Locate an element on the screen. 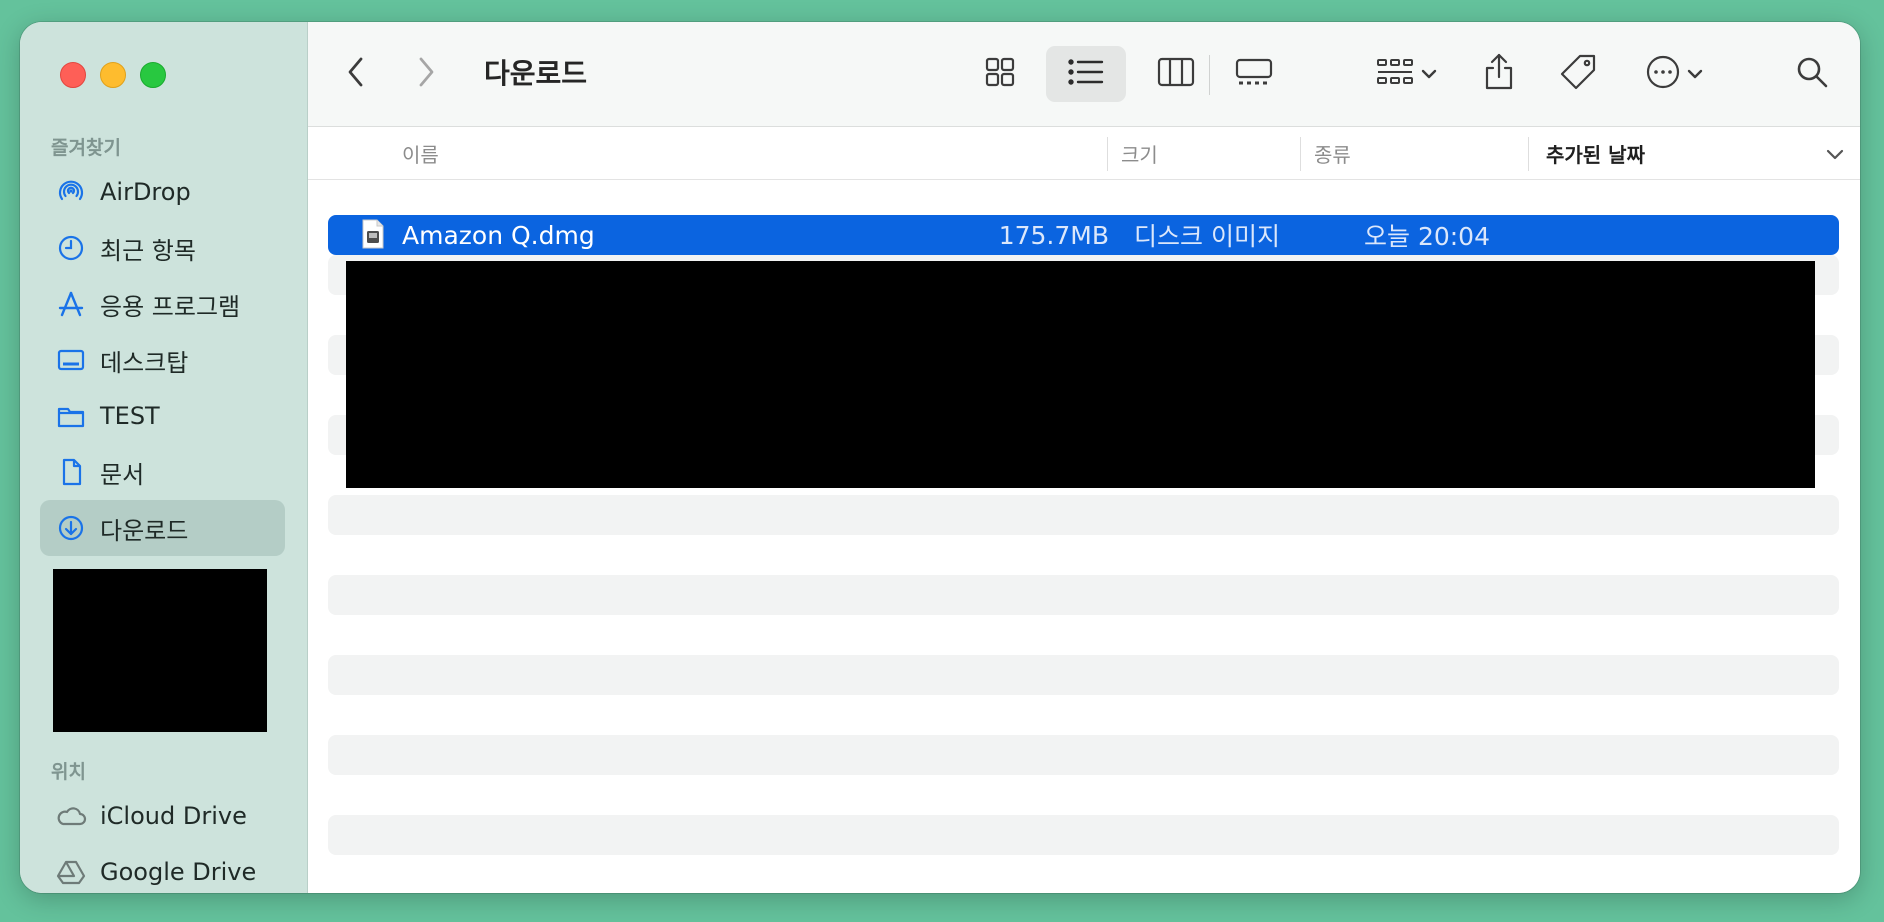 This screenshot has height=922, width=1884. more-actions-button is located at coordinates (1674, 74).